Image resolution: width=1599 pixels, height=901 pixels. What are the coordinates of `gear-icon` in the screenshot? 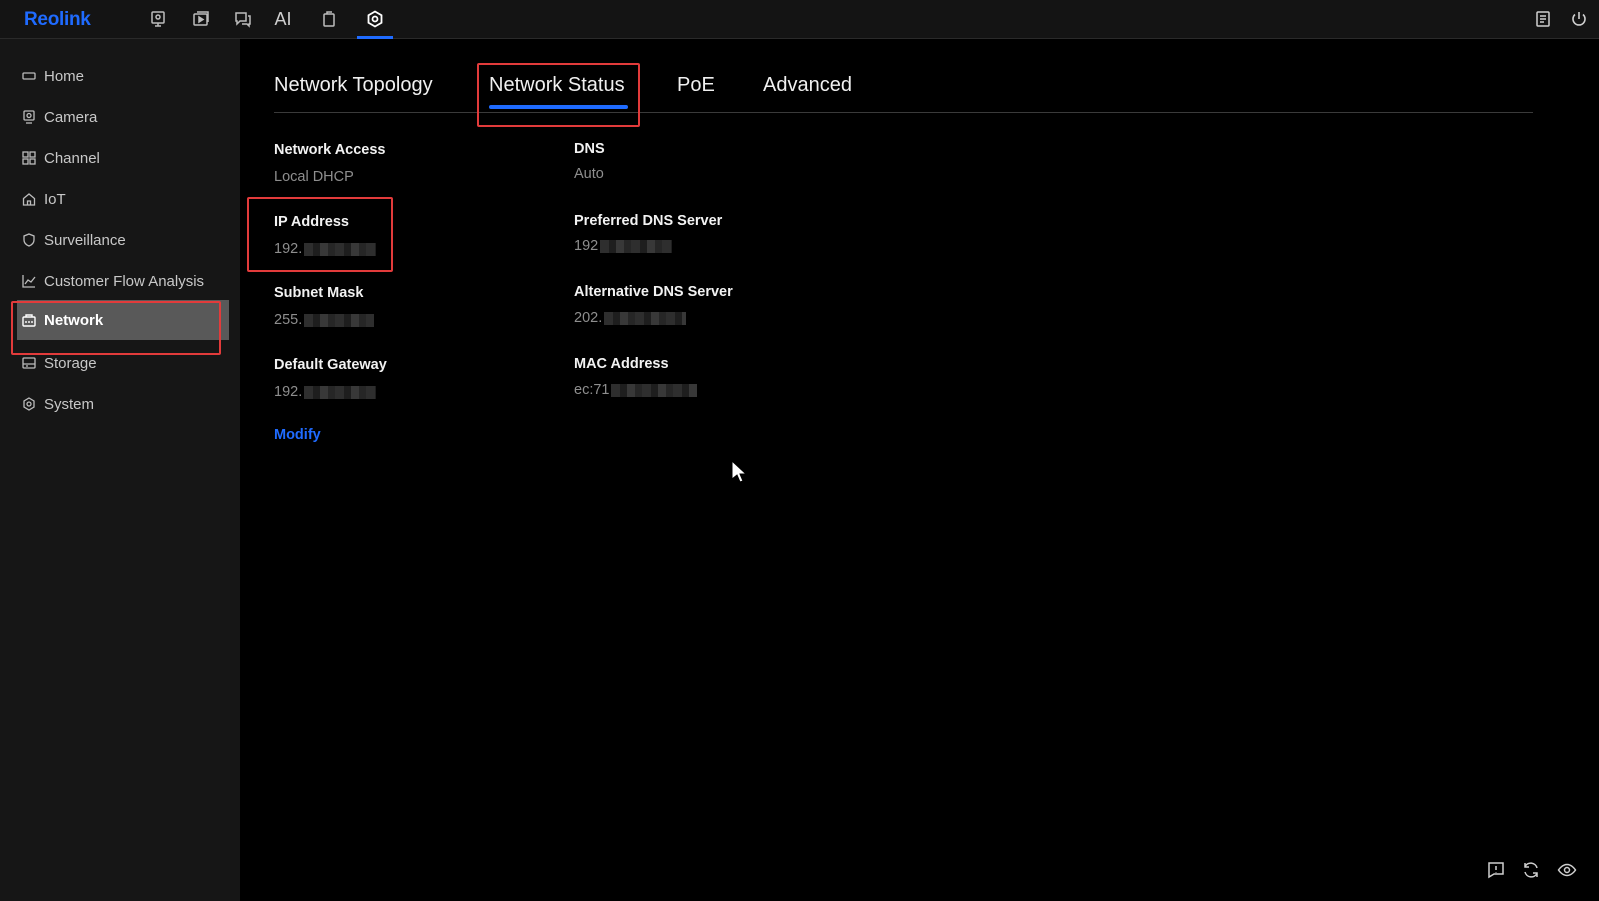 It's located at (29, 404).